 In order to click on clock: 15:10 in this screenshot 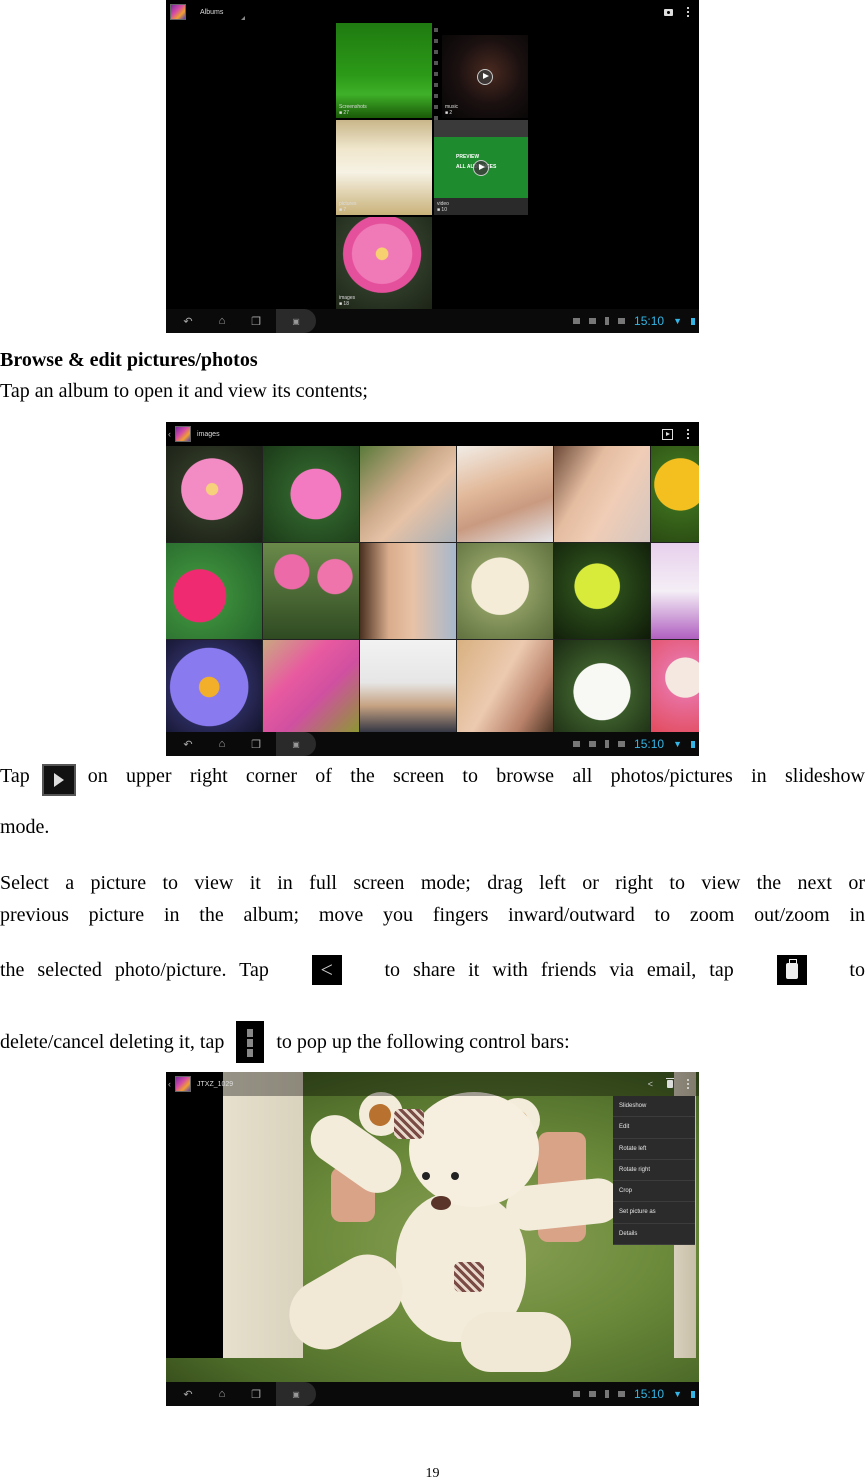, I will do `click(649, 1394)`.